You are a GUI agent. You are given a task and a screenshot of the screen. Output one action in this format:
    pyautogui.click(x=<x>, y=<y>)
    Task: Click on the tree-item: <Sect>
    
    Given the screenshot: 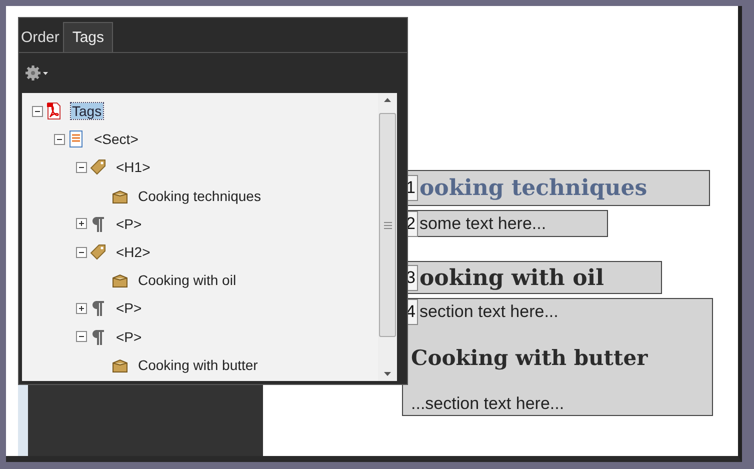 What is the action you would take?
    pyautogui.click(x=116, y=139)
    